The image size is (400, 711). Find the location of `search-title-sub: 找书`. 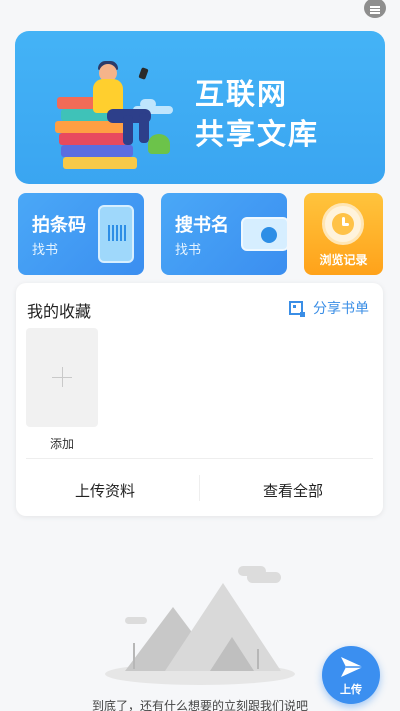

search-title-sub: 找书 is located at coordinates (188, 250).